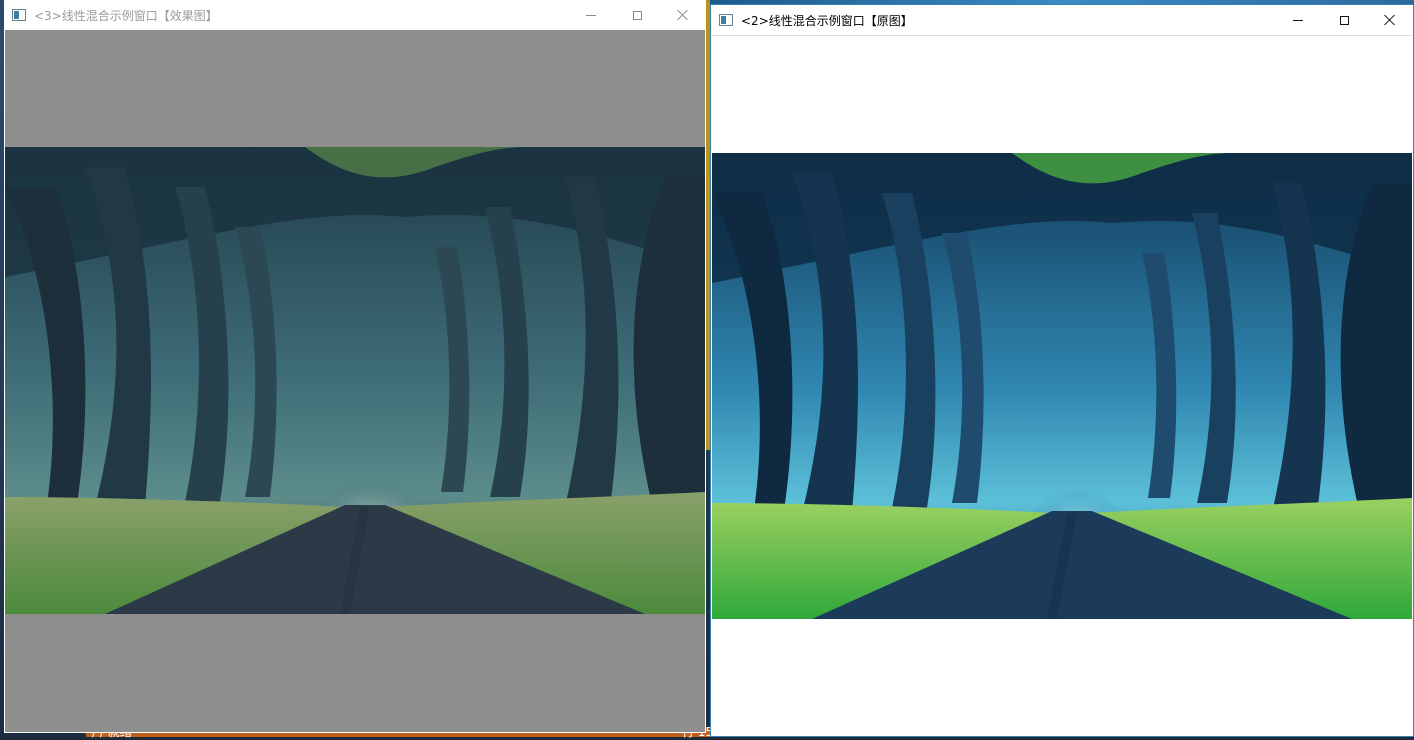 The width and height of the screenshot is (1414, 740). What do you see at coordinates (827, 20) in the screenshot?
I see `window-title: <2>线性混合示例窗口【原图】` at bounding box center [827, 20].